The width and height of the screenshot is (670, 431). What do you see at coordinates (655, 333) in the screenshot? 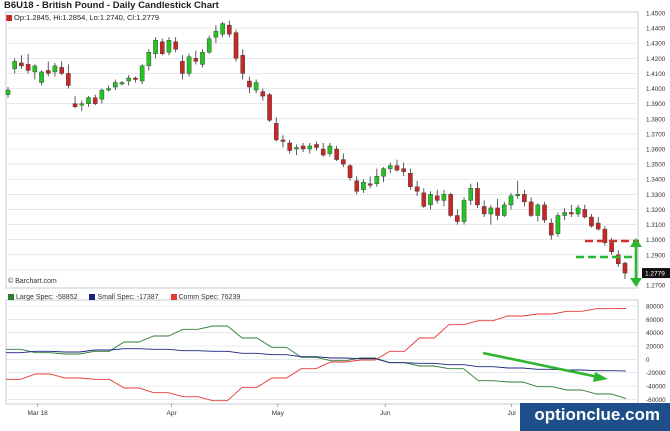
I see `cot-tick-label: 40000` at bounding box center [655, 333].